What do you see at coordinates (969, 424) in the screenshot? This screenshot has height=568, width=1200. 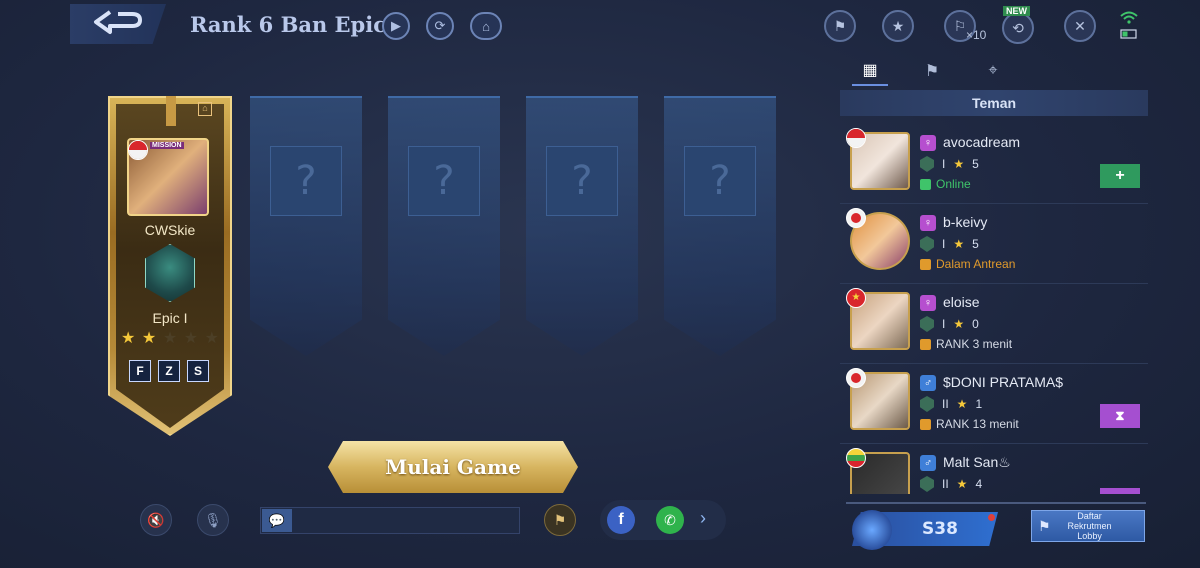 I see `friend-status: RANK 13 menit` at bounding box center [969, 424].